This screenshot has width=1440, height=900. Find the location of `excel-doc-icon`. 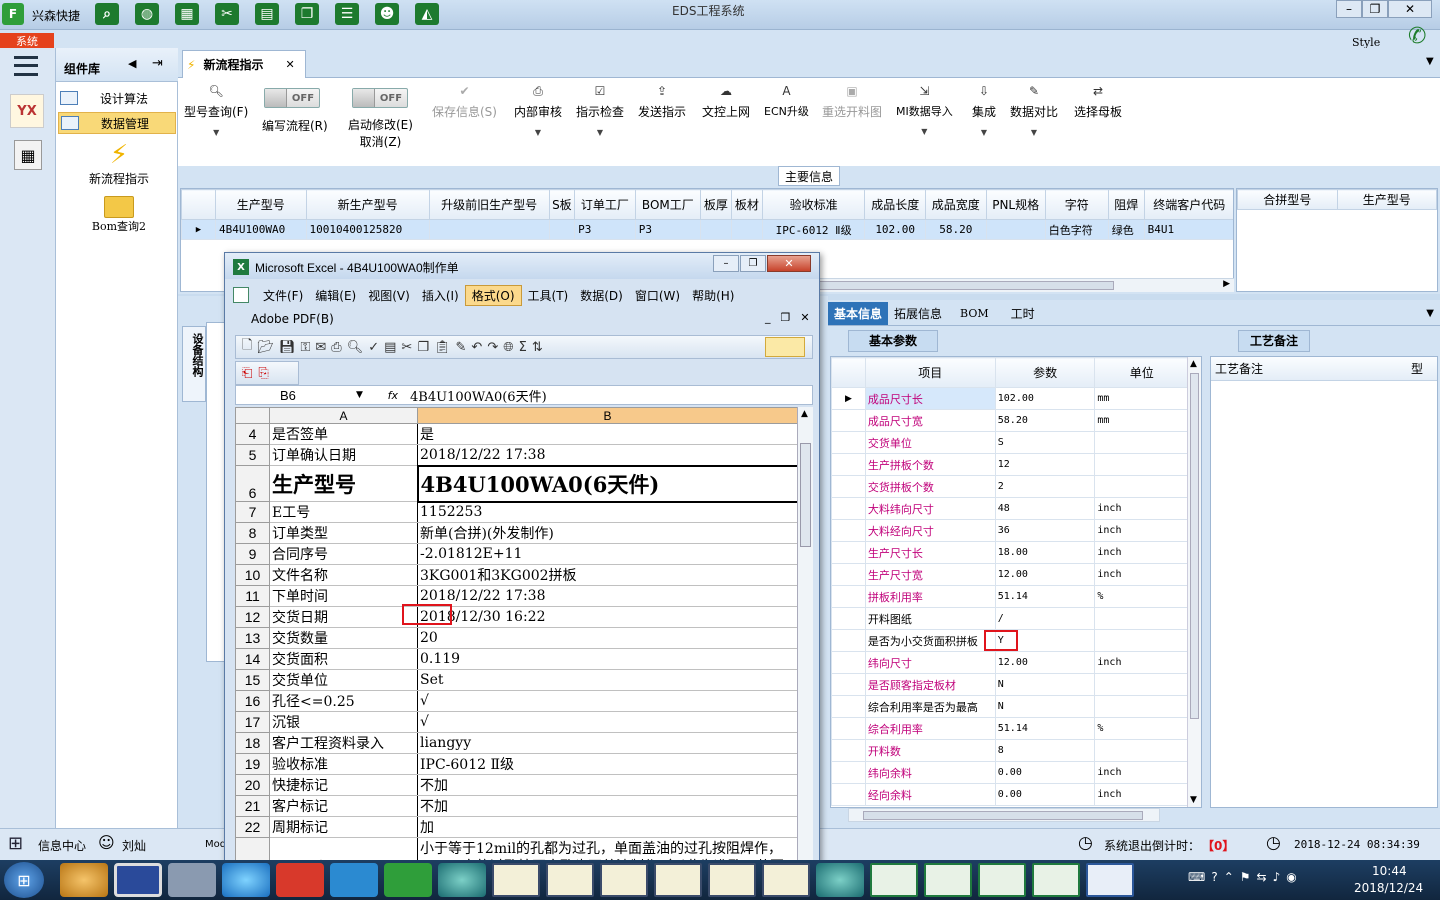

excel-doc-icon is located at coordinates (1056, 880).